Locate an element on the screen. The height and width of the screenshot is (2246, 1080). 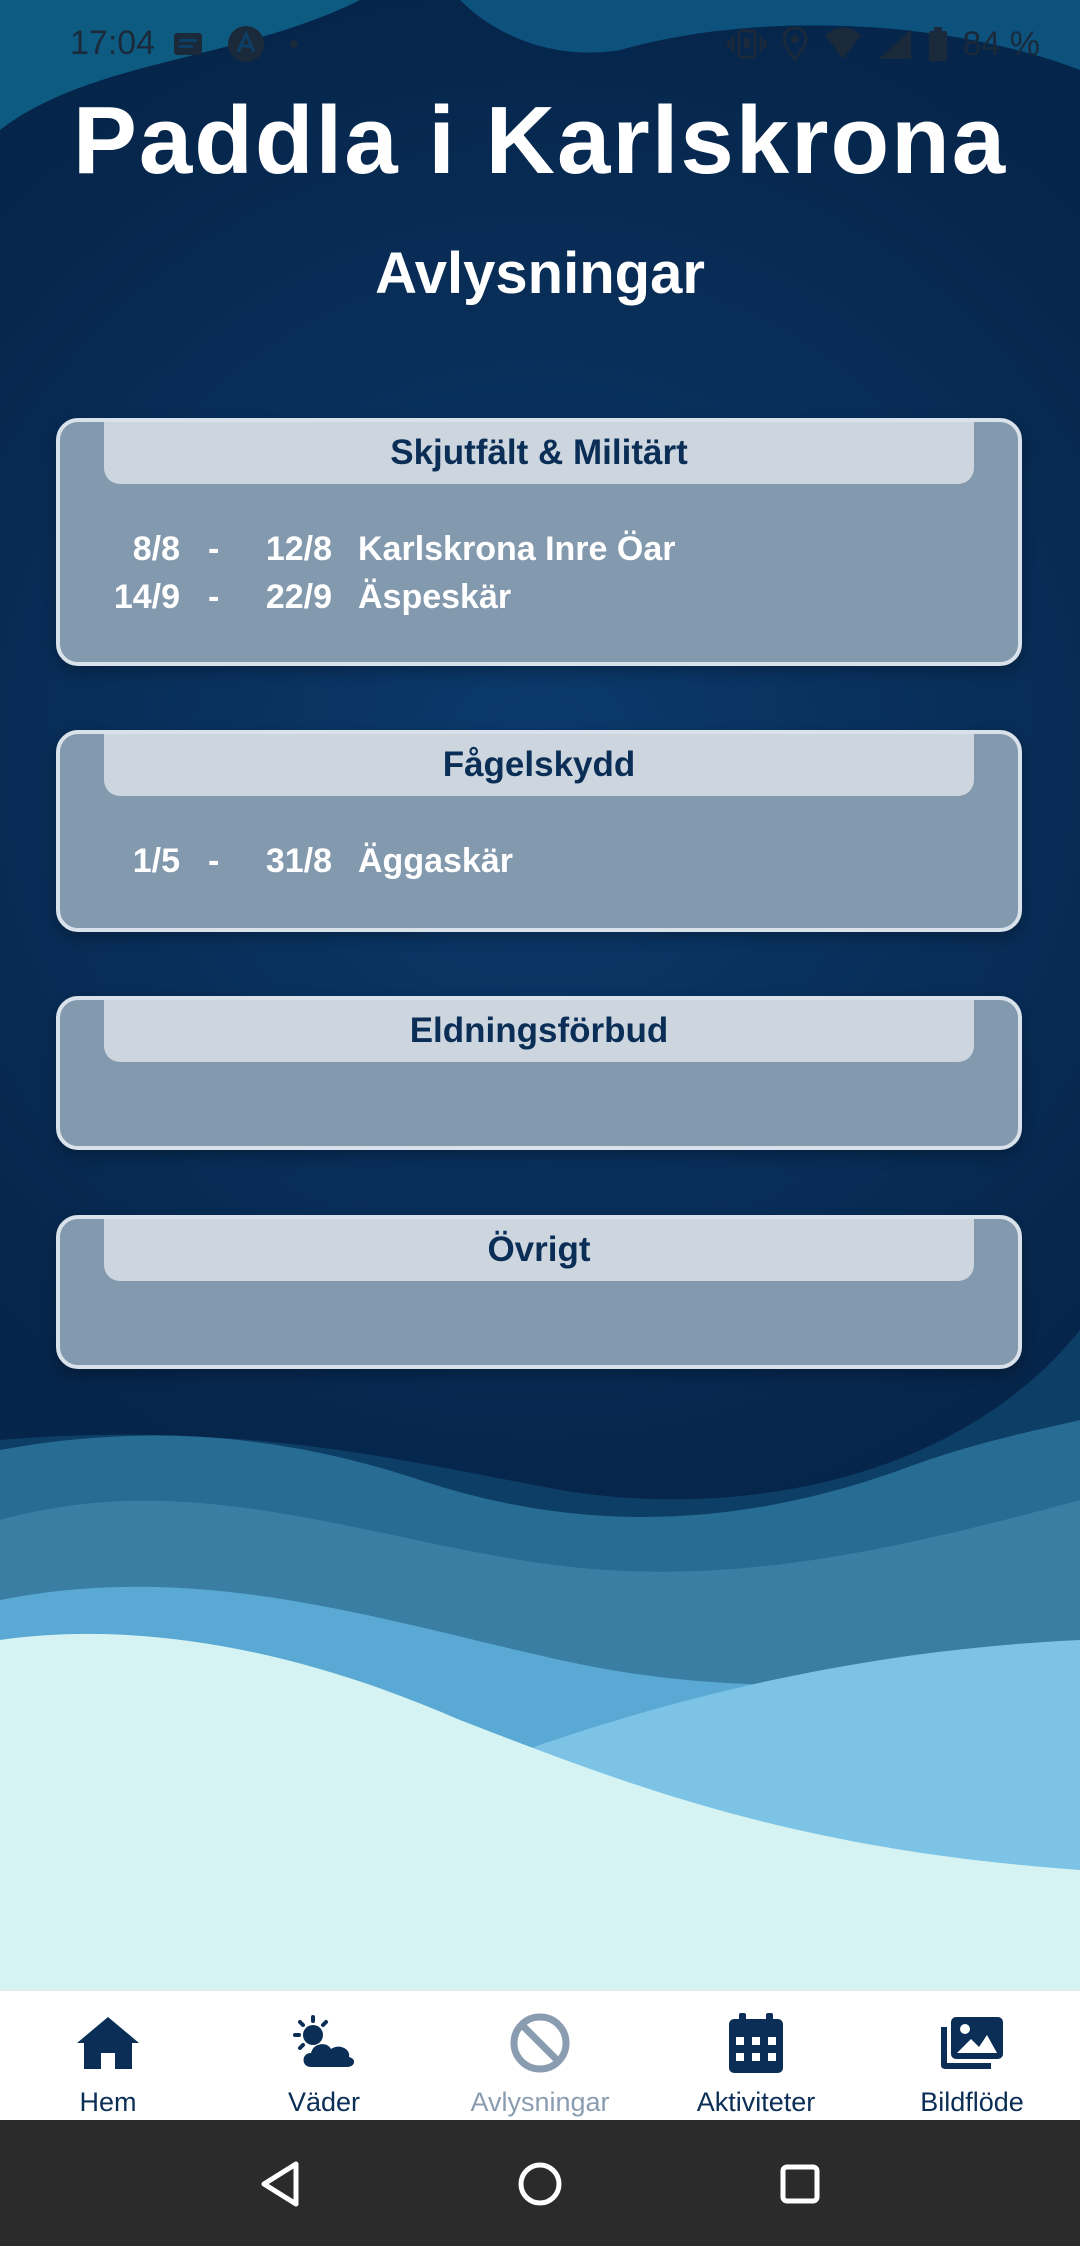
nav-label: Avlysningar is located at coordinates (540, 2102).